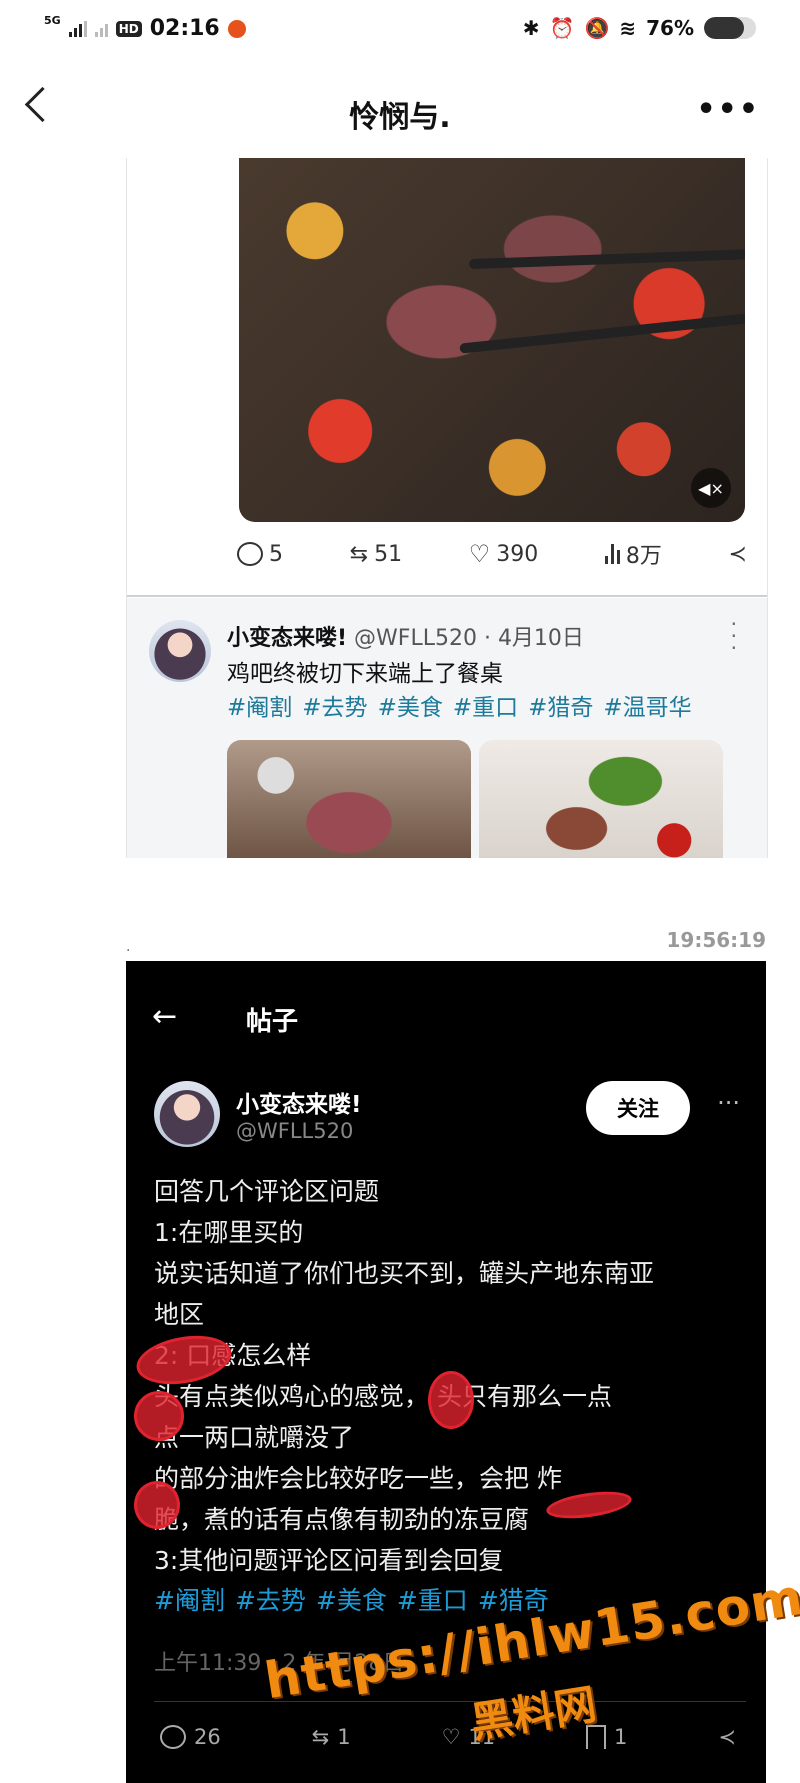 The image size is (800, 1783). Describe the element at coordinates (77, 28) in the screenshot. I see `signal-icon` at that location.